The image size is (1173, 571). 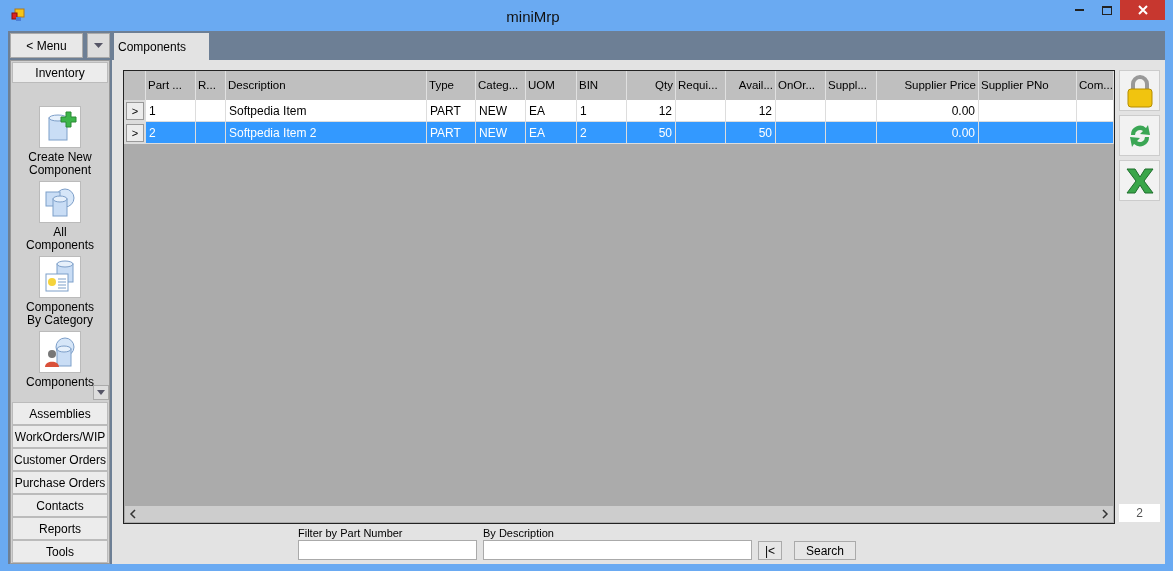 I want to click on menu-button: < Menu, so click(x=46, y=45).